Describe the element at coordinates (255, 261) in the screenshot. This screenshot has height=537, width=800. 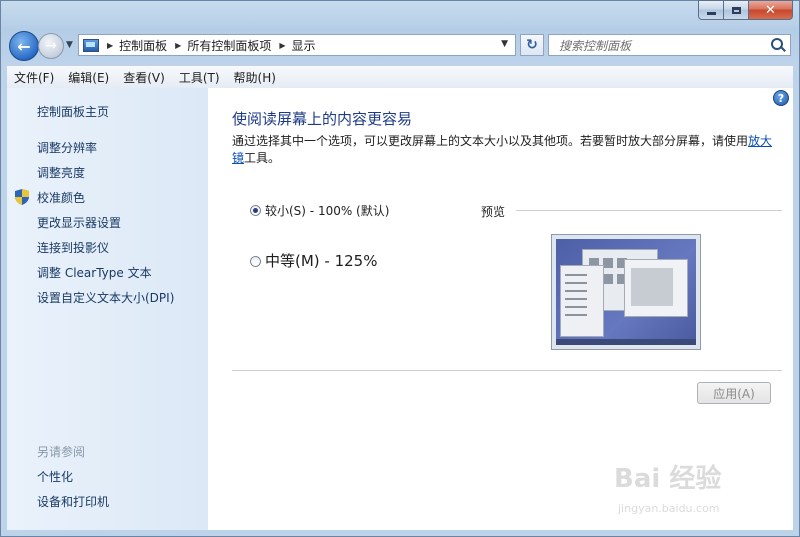
I see `radio-medium` at that location.